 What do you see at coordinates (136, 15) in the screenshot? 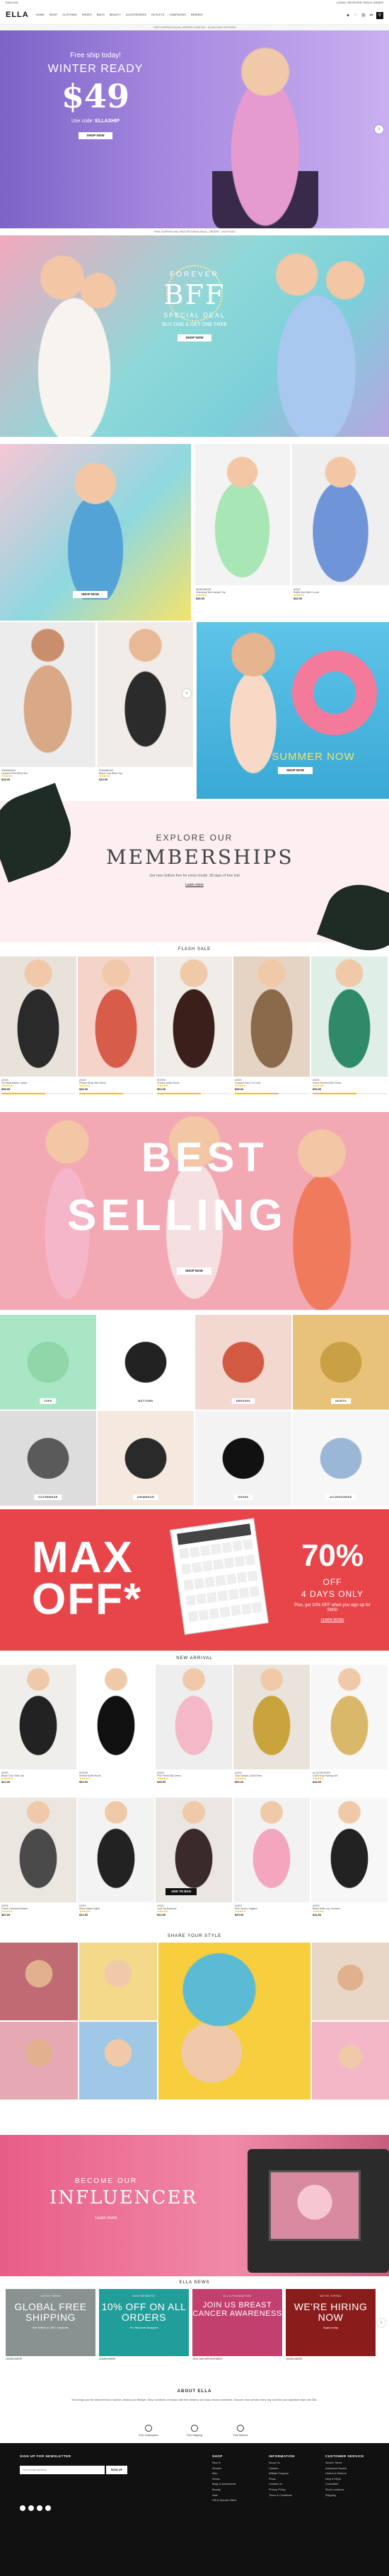
I see `nav-item-accessories: ACCESSORIES` at bounding box center [136, 15].